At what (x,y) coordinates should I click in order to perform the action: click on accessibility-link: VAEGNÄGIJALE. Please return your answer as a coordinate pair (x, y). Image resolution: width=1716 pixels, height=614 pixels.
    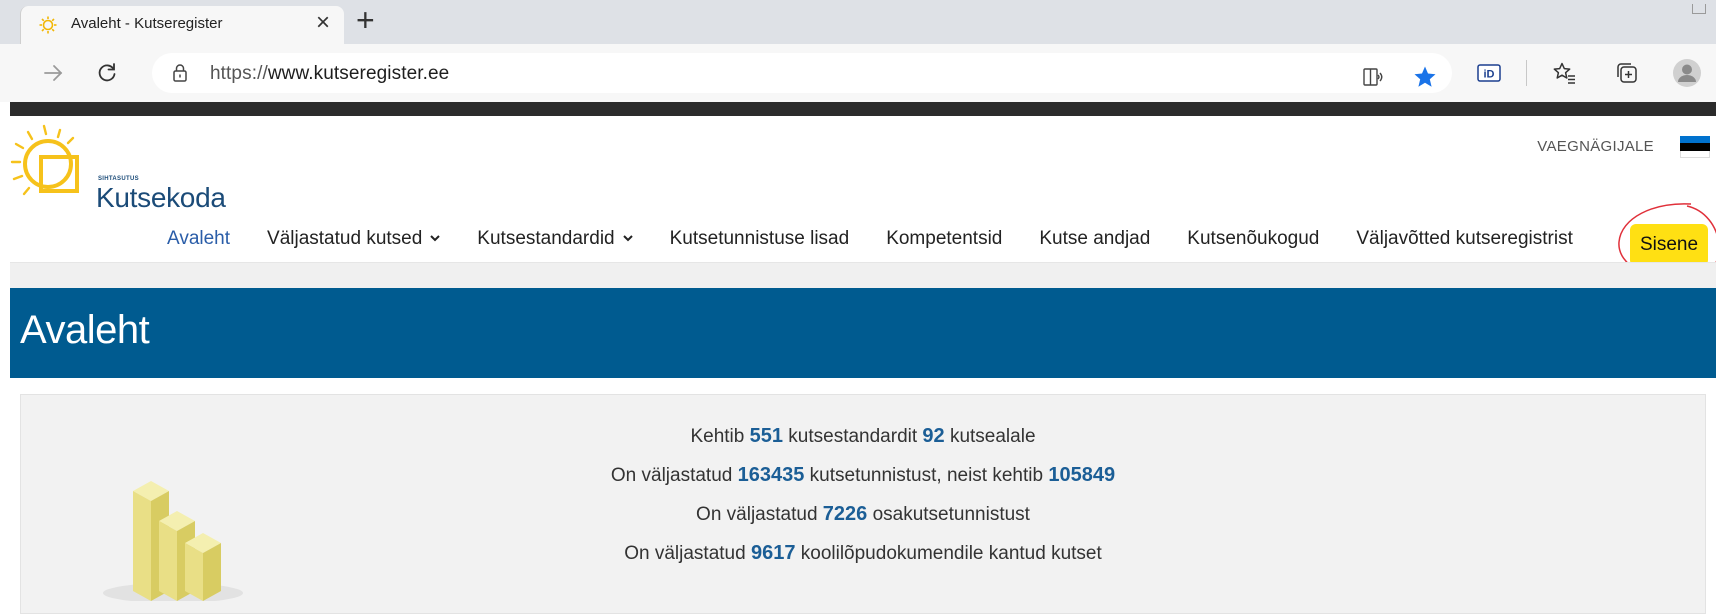
    Looking at the image, I should click on (1595, 146).